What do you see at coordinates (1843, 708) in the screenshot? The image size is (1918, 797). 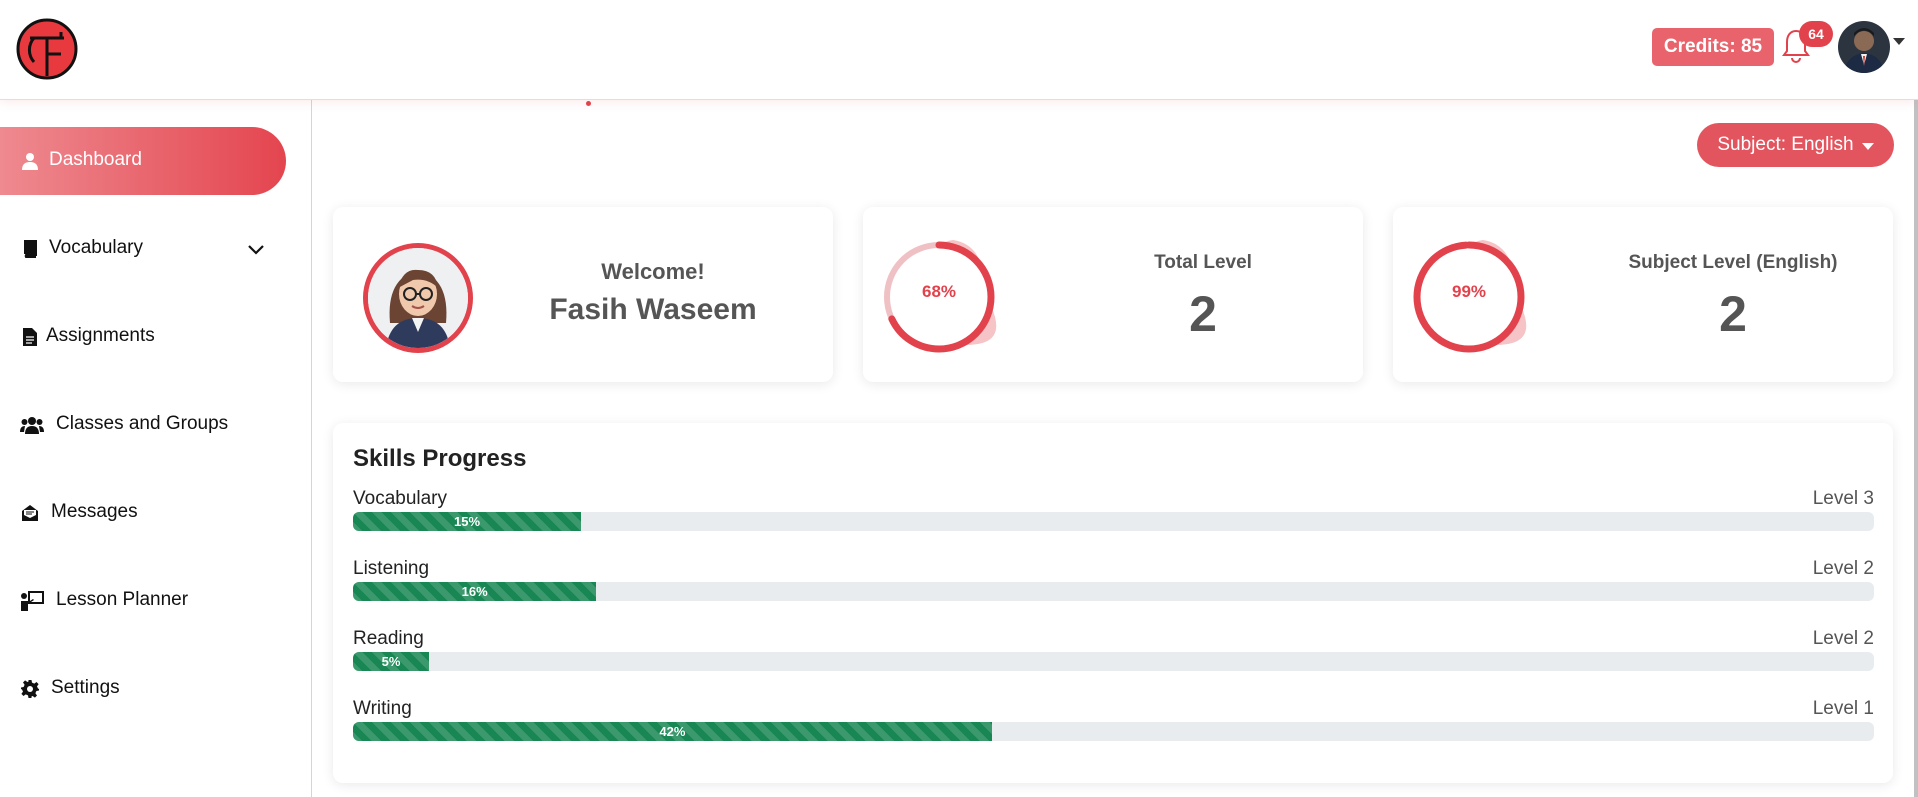 I see `skill-level: Level 1` at bounding box center [1843, 708].